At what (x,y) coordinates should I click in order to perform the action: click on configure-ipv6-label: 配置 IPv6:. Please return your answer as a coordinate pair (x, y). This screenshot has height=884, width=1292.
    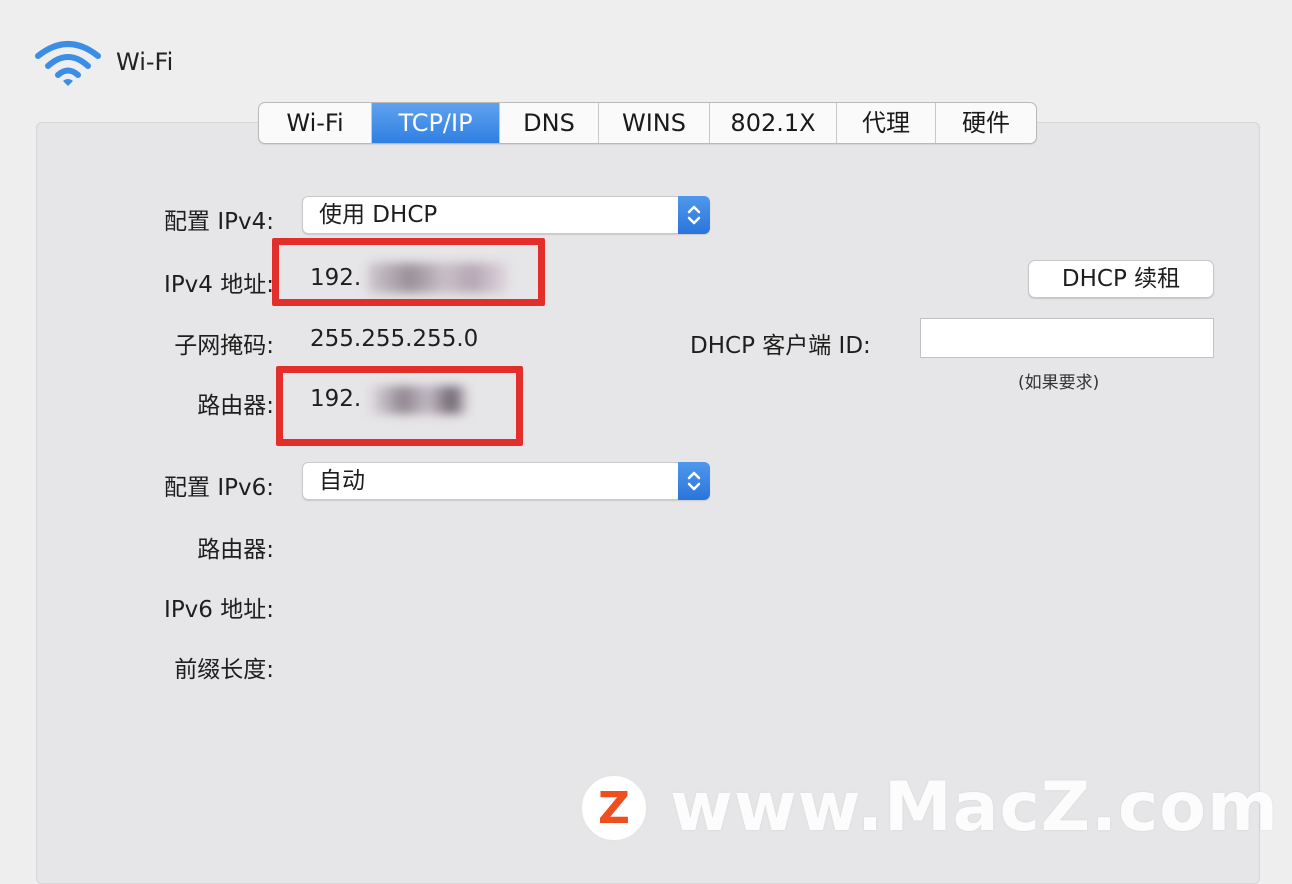
    Looking at the image, I should click on (219, 488).